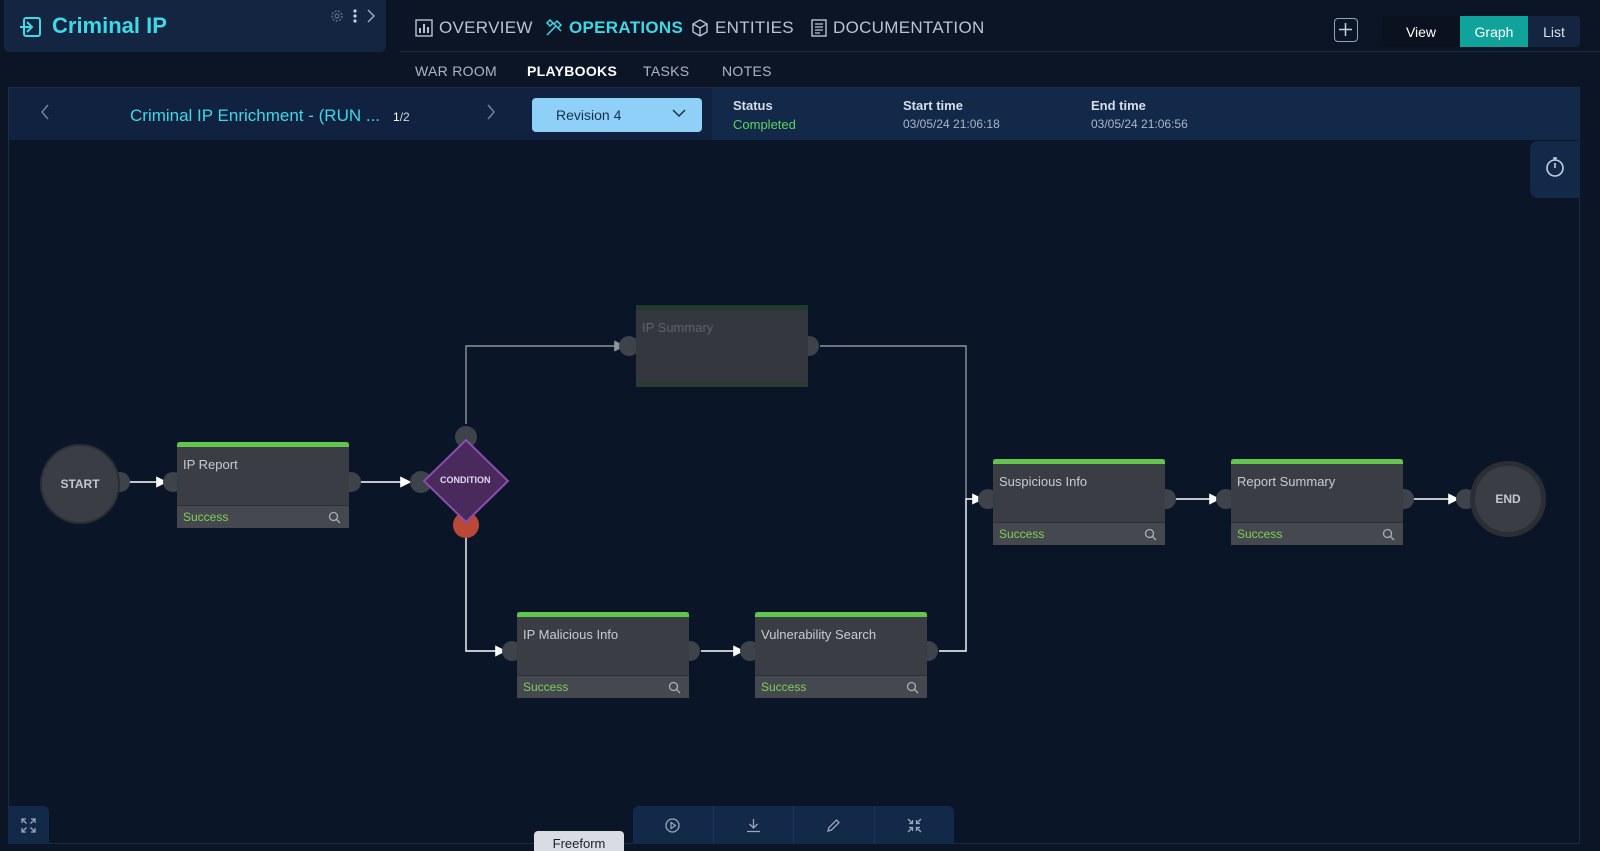  What do you see at coordinates (579, 841) in the screenshot?
I see `freeform-tab: Freeform` at bounding box center [579, 841].